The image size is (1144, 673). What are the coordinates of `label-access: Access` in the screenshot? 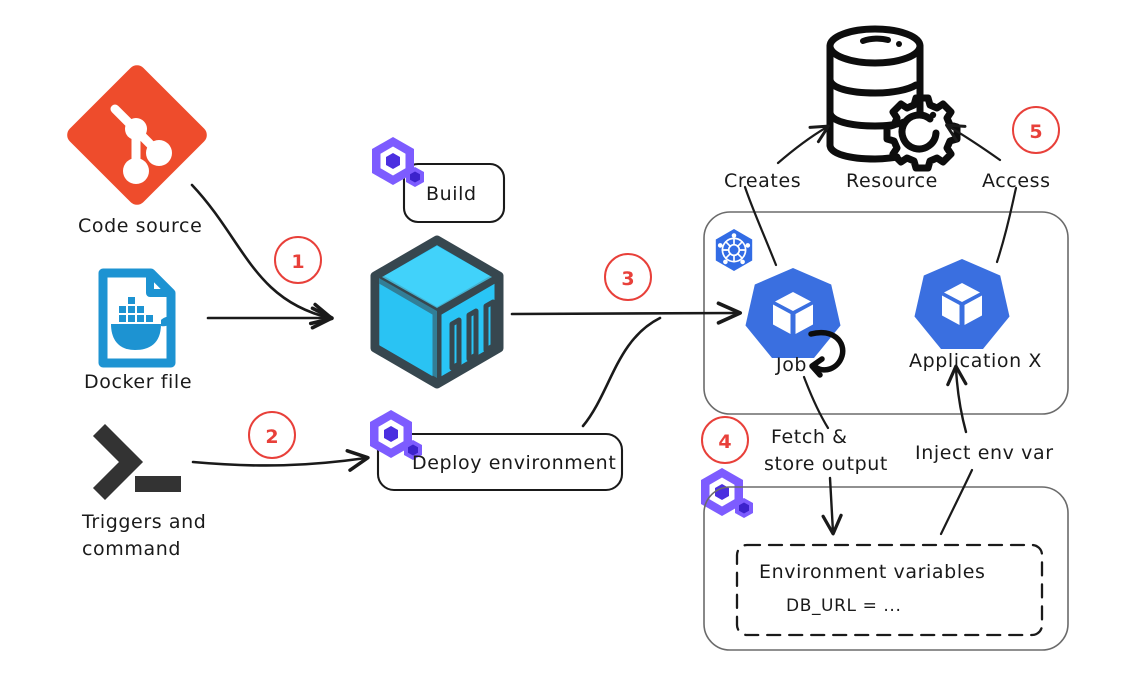 It's located at (1016, 181).